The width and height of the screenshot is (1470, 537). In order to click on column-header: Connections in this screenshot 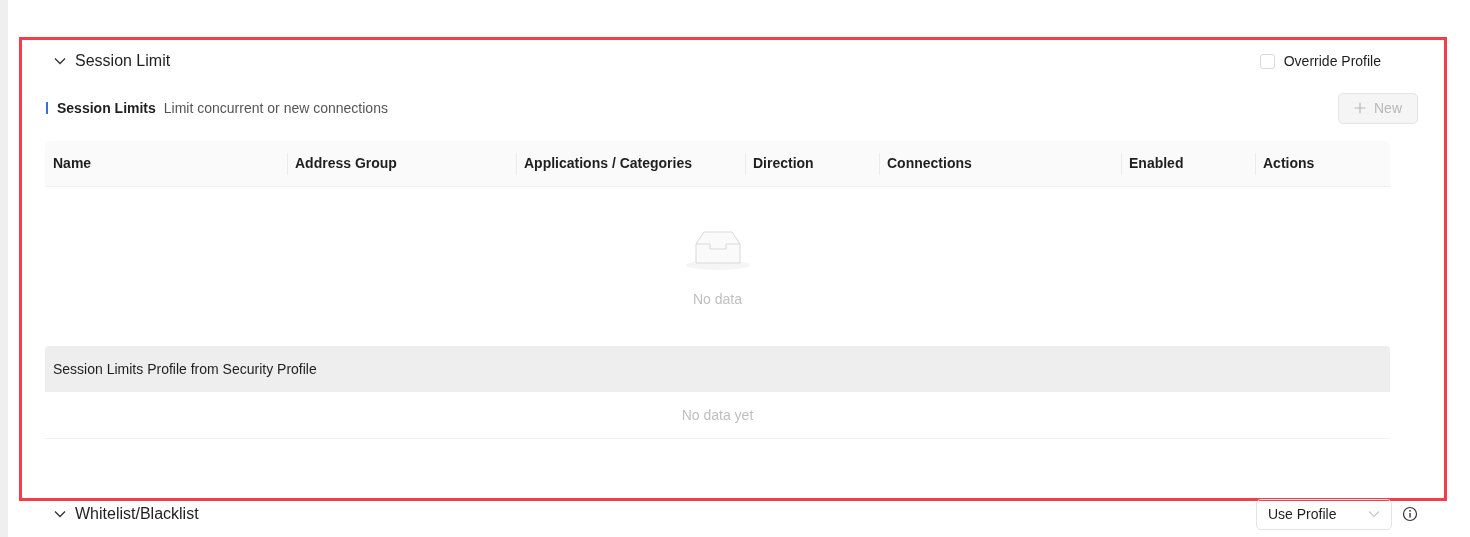, I will do `click(929, 163)`.